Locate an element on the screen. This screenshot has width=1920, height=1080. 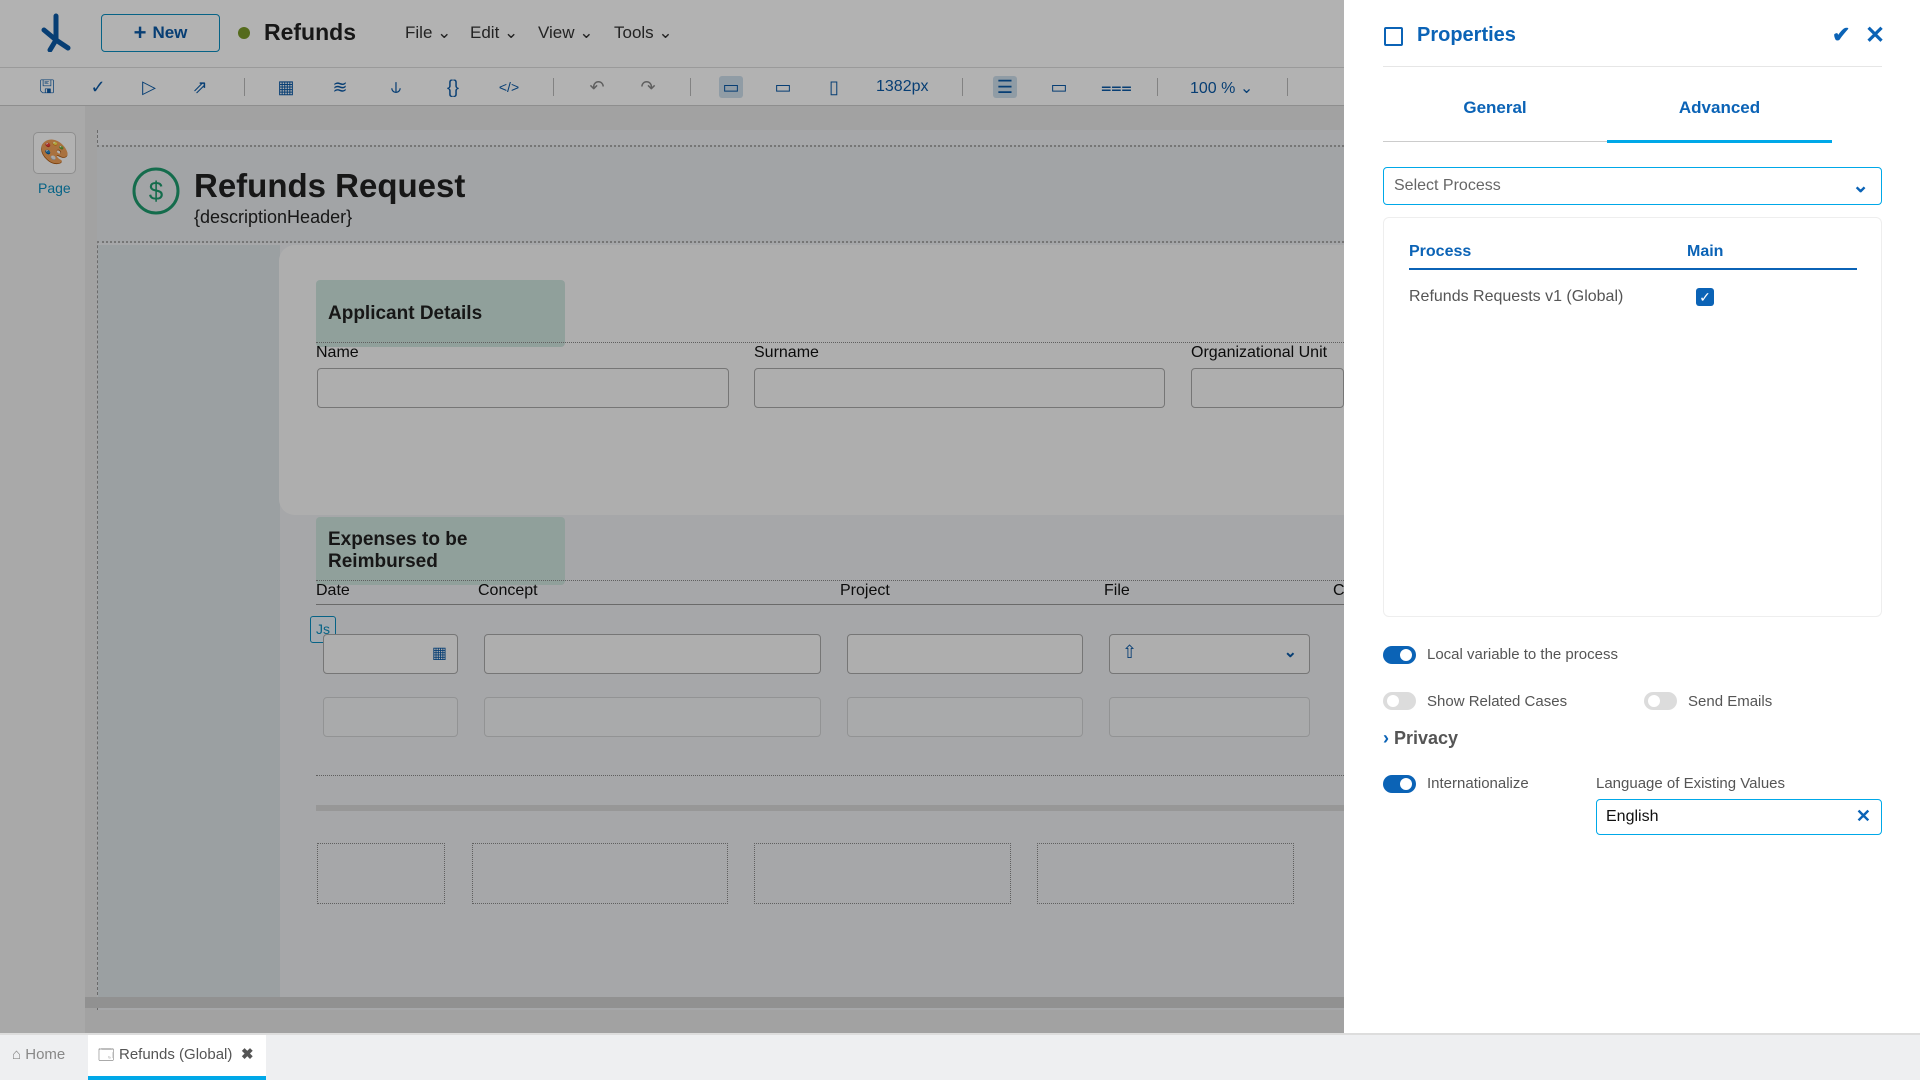
internationalize-toggle is located at coordinates (1399, 784).